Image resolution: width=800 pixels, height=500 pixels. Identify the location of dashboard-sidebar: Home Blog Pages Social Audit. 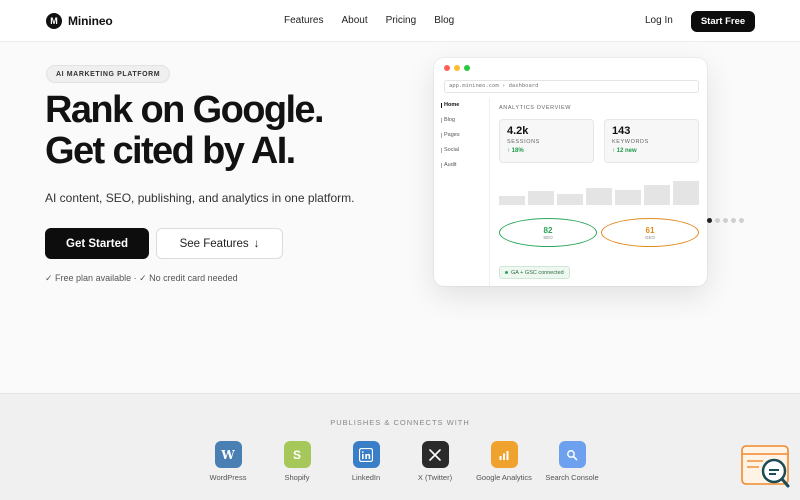
(462, 192).